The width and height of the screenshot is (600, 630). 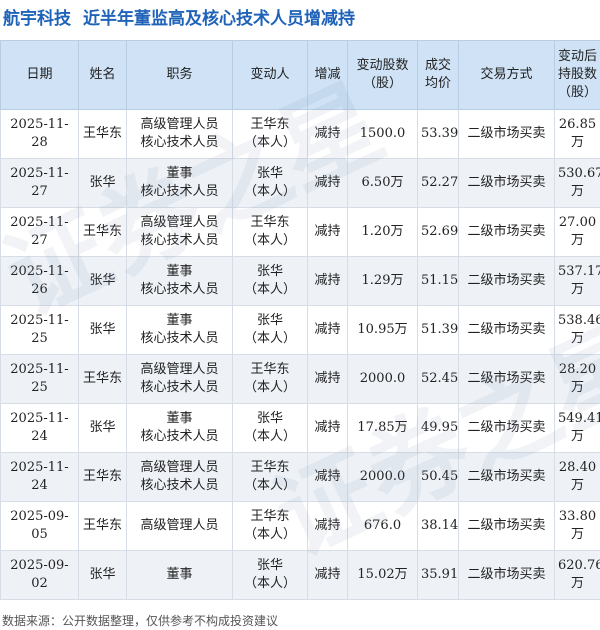 What do you see at coordinates (438, 379) in the screenshot?
I see `cell-avg-price: 52.45` at bounding box center [438, 379].